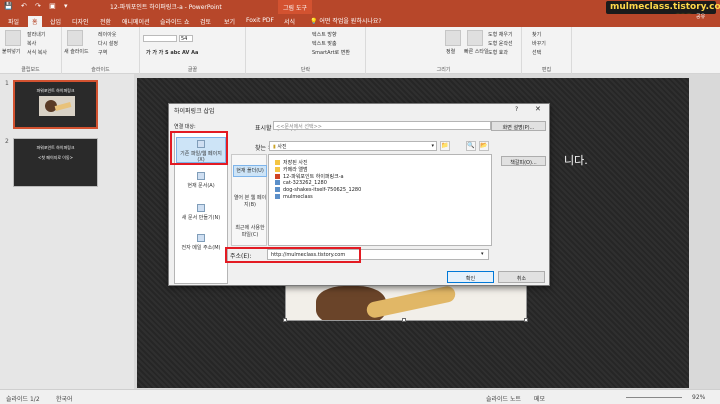  Describe the element at coordinates (55, 21) in the screenshot. I see `tab-insert: 삽입` at that location.